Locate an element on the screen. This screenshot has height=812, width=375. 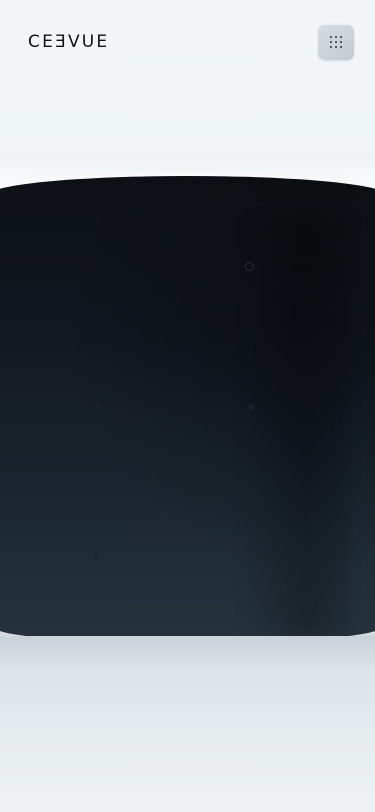
brand-logo: CEƎVUE is located at coordinates (68, 42).